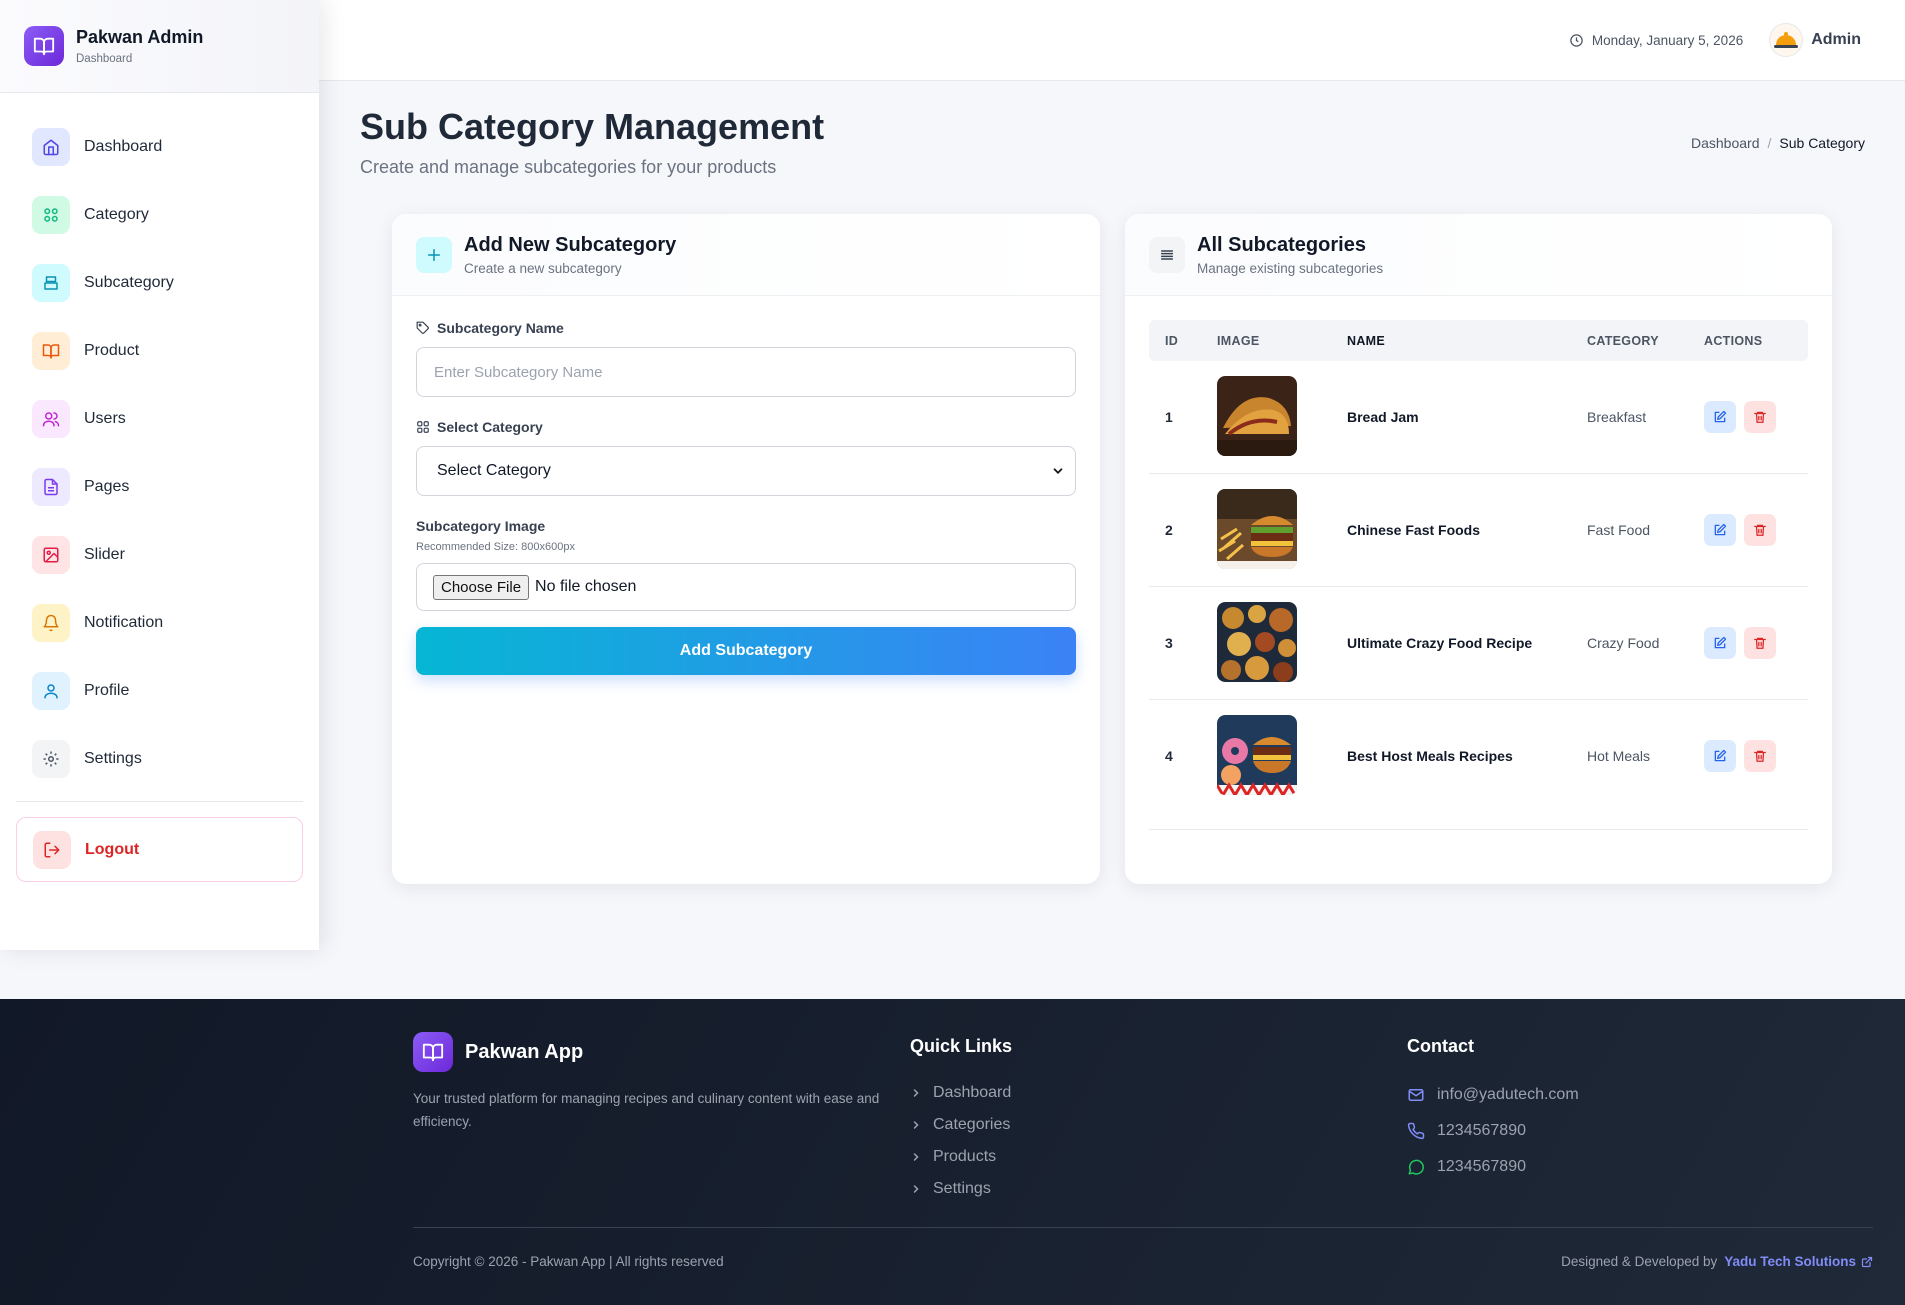  What do you see at coordinates (746, 651) in the screenshot?
I see `add-subcategory-button: Add Subcategory` at bounding box center [746, 651].